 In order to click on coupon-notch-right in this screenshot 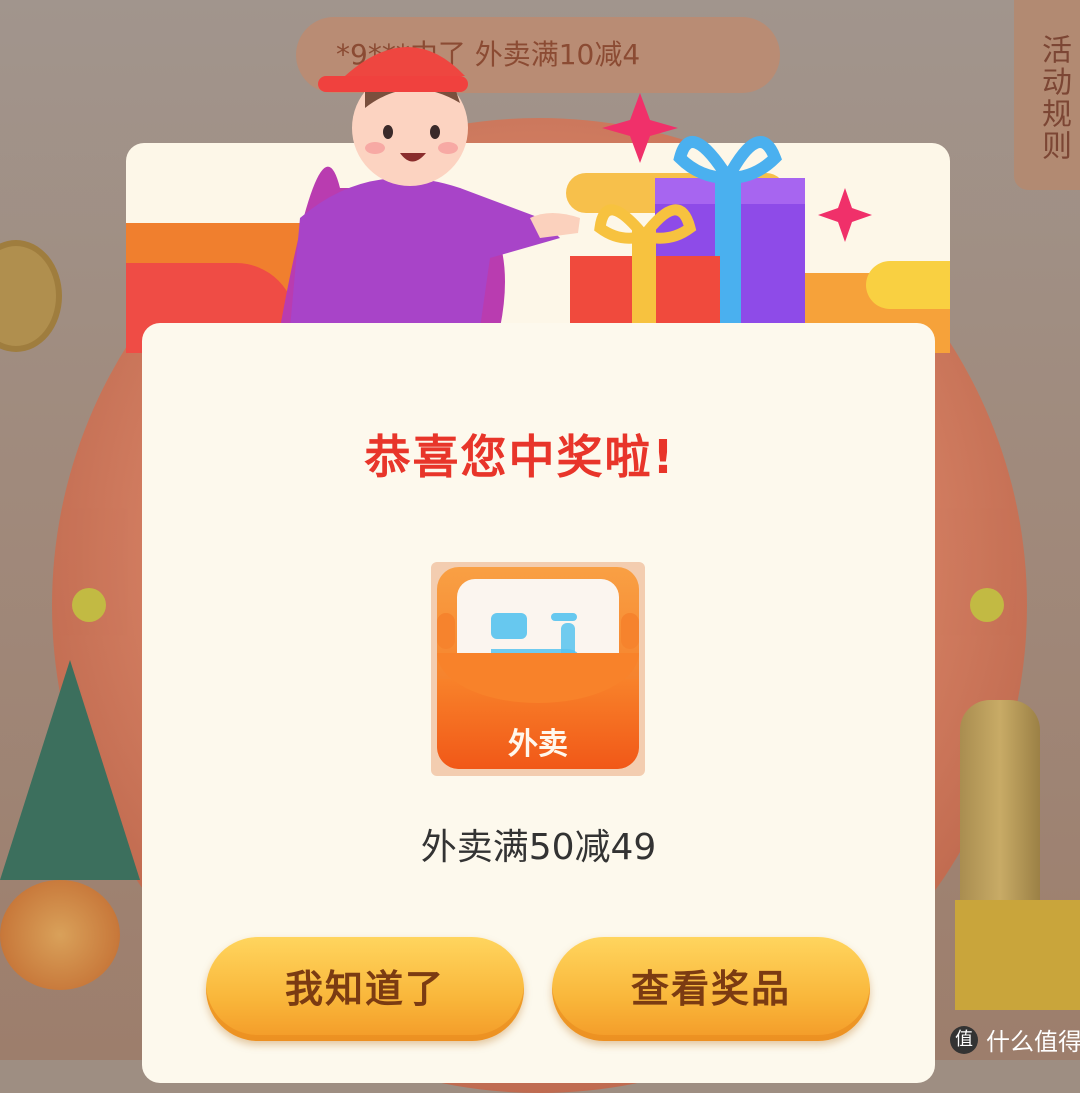, I will do `click(630, 631)`.